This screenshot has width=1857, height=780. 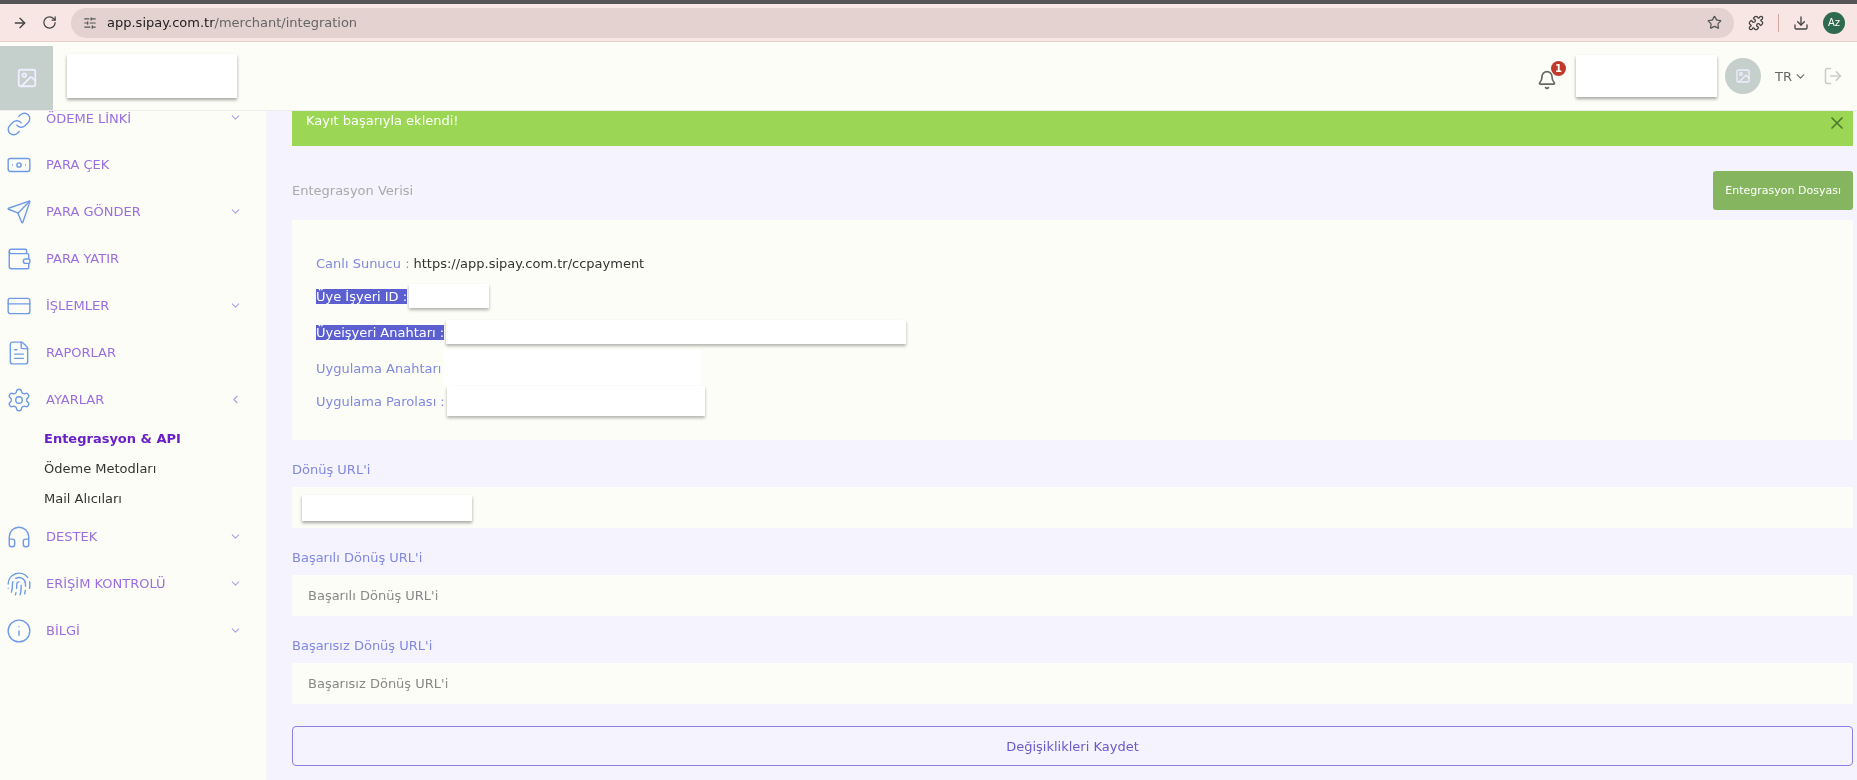 I want to click on field-label: Üye İşyeri ID :, so click(x=362, y=296).